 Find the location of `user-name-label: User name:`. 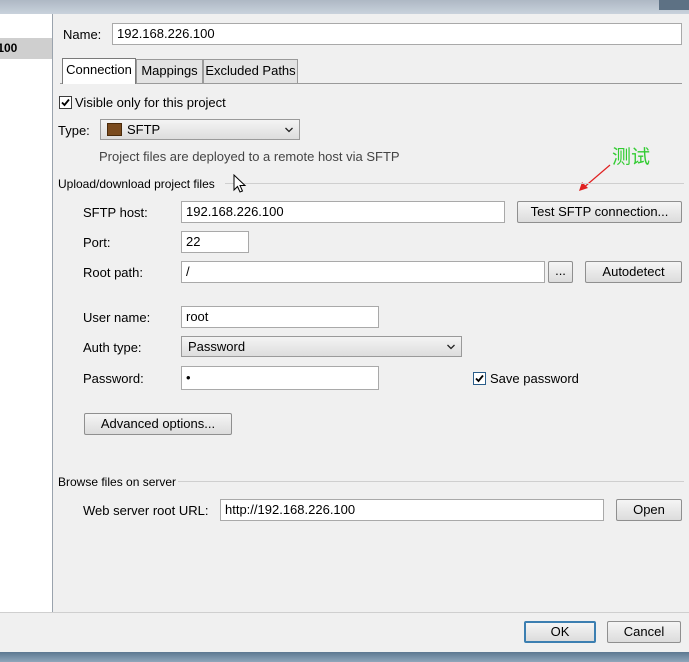

user-name-label: User name: is located at coordinates (117, 317).